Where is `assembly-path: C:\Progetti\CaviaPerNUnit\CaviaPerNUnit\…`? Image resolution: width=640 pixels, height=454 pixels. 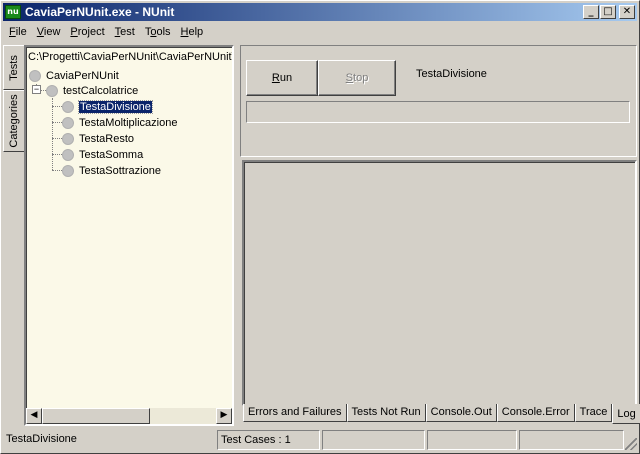
assembly-path: C:\Progetti\CaviaPerNUnit\CaviaPerNUnit\… is located at coordinates (130, 57).